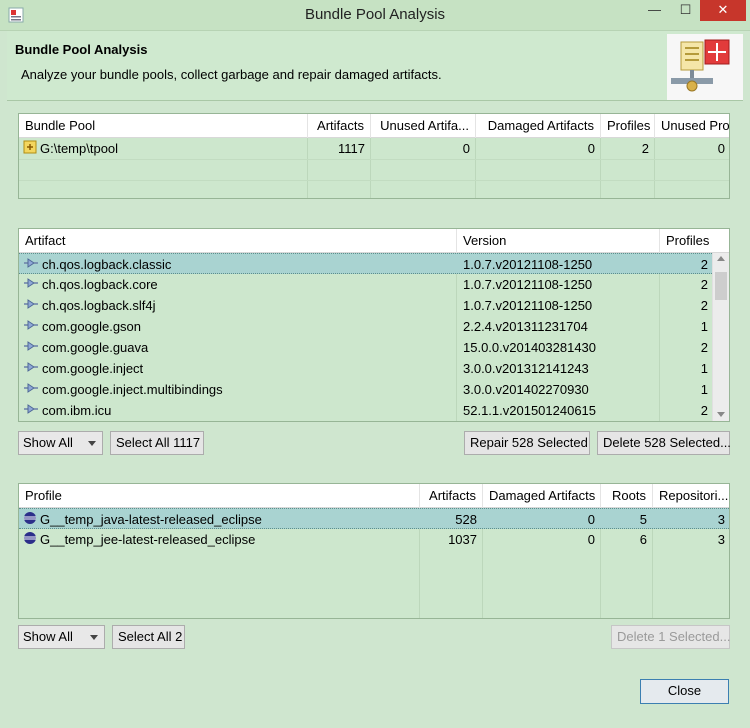 The width and height of the screenshot is (750, 728). What do you see at coordinates (163, 126) in the screenshot?
I see `column-header-bundle-pool: Bundle Pool` at bounding box center [163, 126].